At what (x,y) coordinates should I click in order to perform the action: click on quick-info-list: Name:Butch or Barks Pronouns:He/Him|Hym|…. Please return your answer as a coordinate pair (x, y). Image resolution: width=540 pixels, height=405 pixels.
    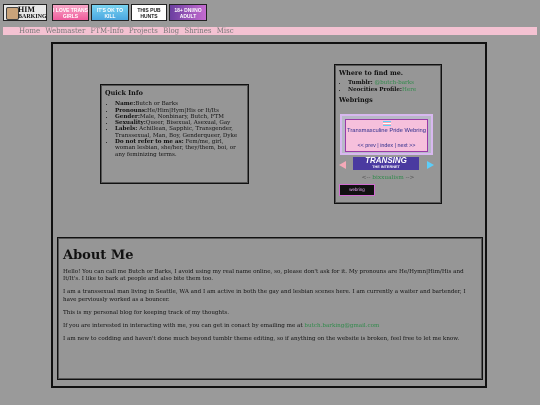
    Looking at the image, I should click on (174, 129).